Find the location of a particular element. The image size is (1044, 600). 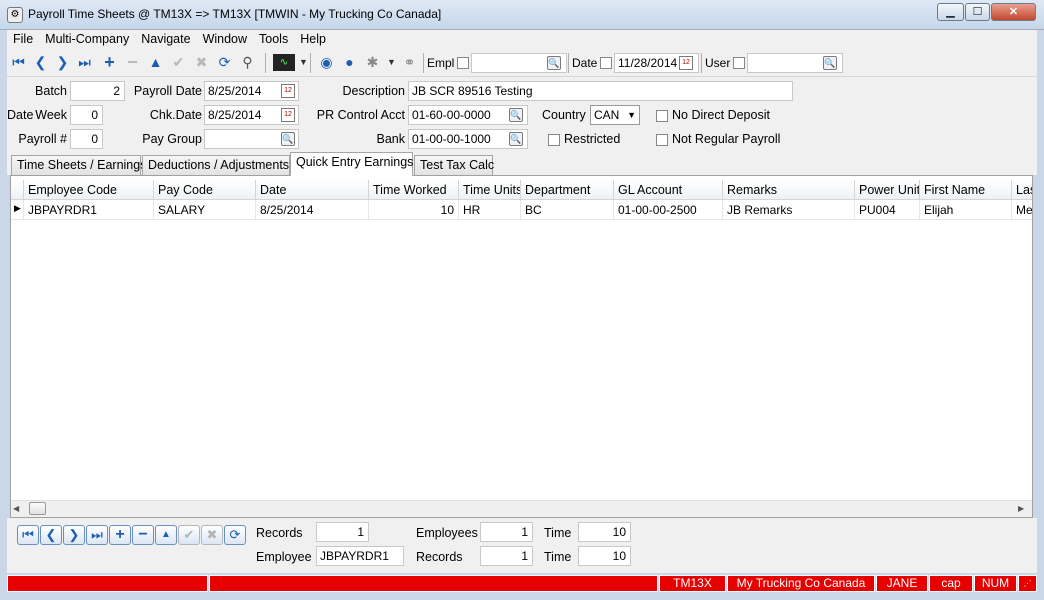

col-time-units: Time Units is located at coordinates (490, 190).